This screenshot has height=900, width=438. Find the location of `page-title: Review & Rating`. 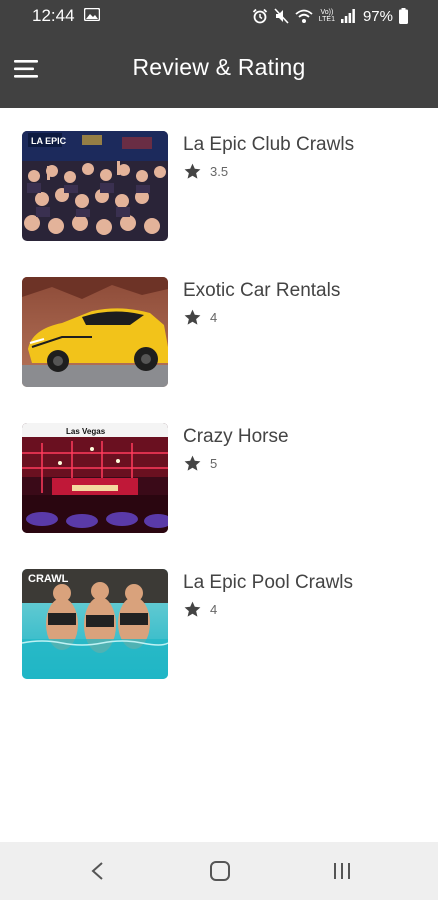

page-title: Review & Rating is located at coordinates (219, 67).